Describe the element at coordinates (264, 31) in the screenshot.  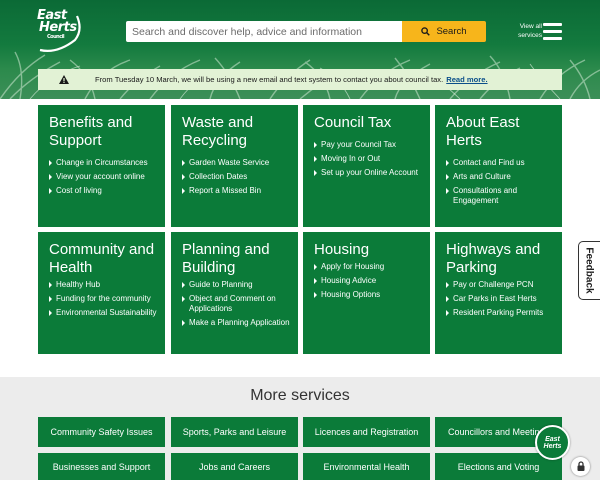
I see `search-input` at that location.